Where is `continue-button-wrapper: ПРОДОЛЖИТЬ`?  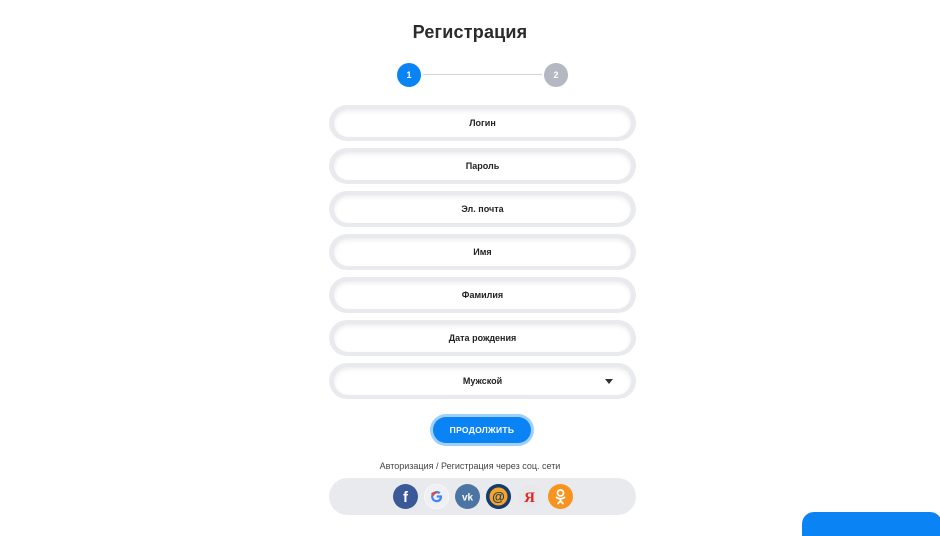 continue-button-wrapper: ПРОДОЛЖИТЬ is located at coordinates (482, 430).